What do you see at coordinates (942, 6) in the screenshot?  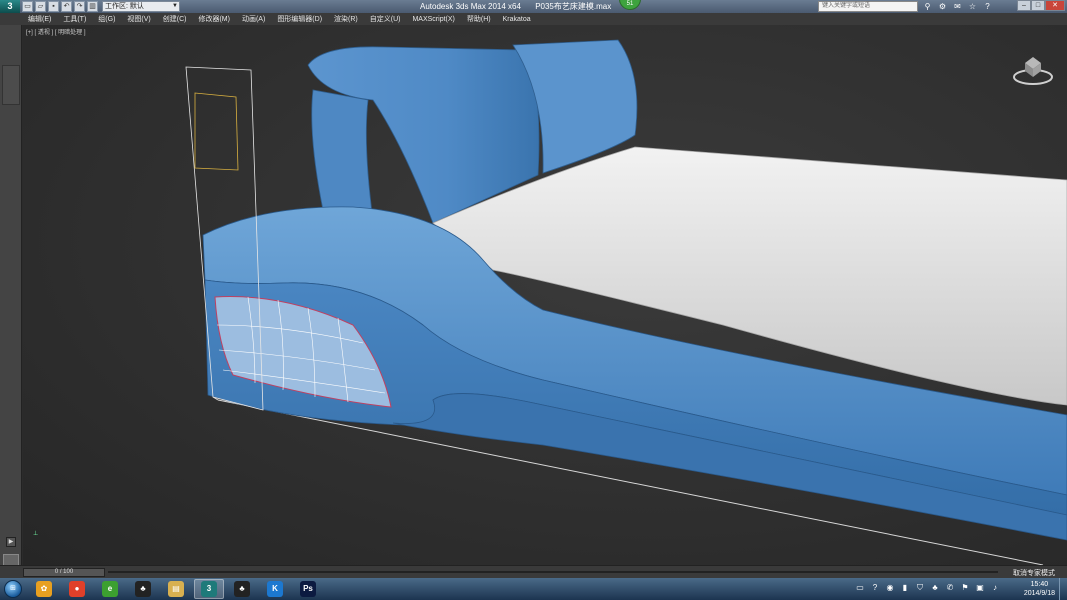 I see `subscription-icon: ⚙` at bounding box center [942, 6].